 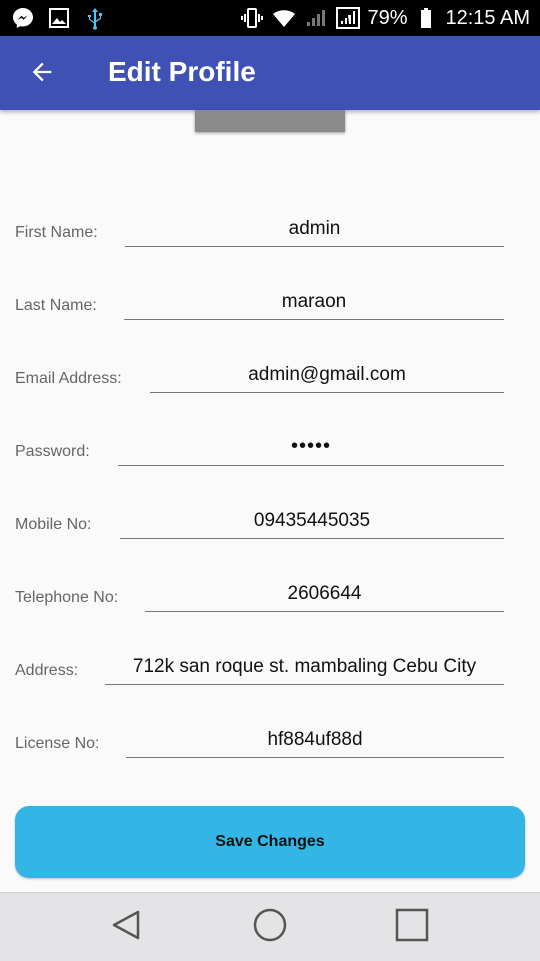 I want to click on telephone-row: Telephone No: 2606644, so click(x=270, y=602).